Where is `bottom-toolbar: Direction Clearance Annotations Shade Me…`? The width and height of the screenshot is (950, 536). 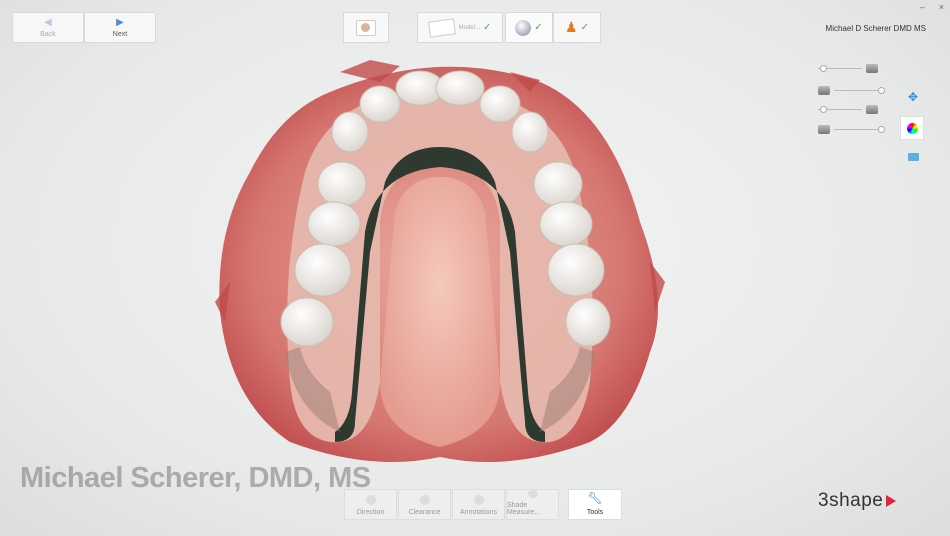 bottom-toolbar: Direction Clearance Annotations Shade Me… is located at coordinates (483, 504).